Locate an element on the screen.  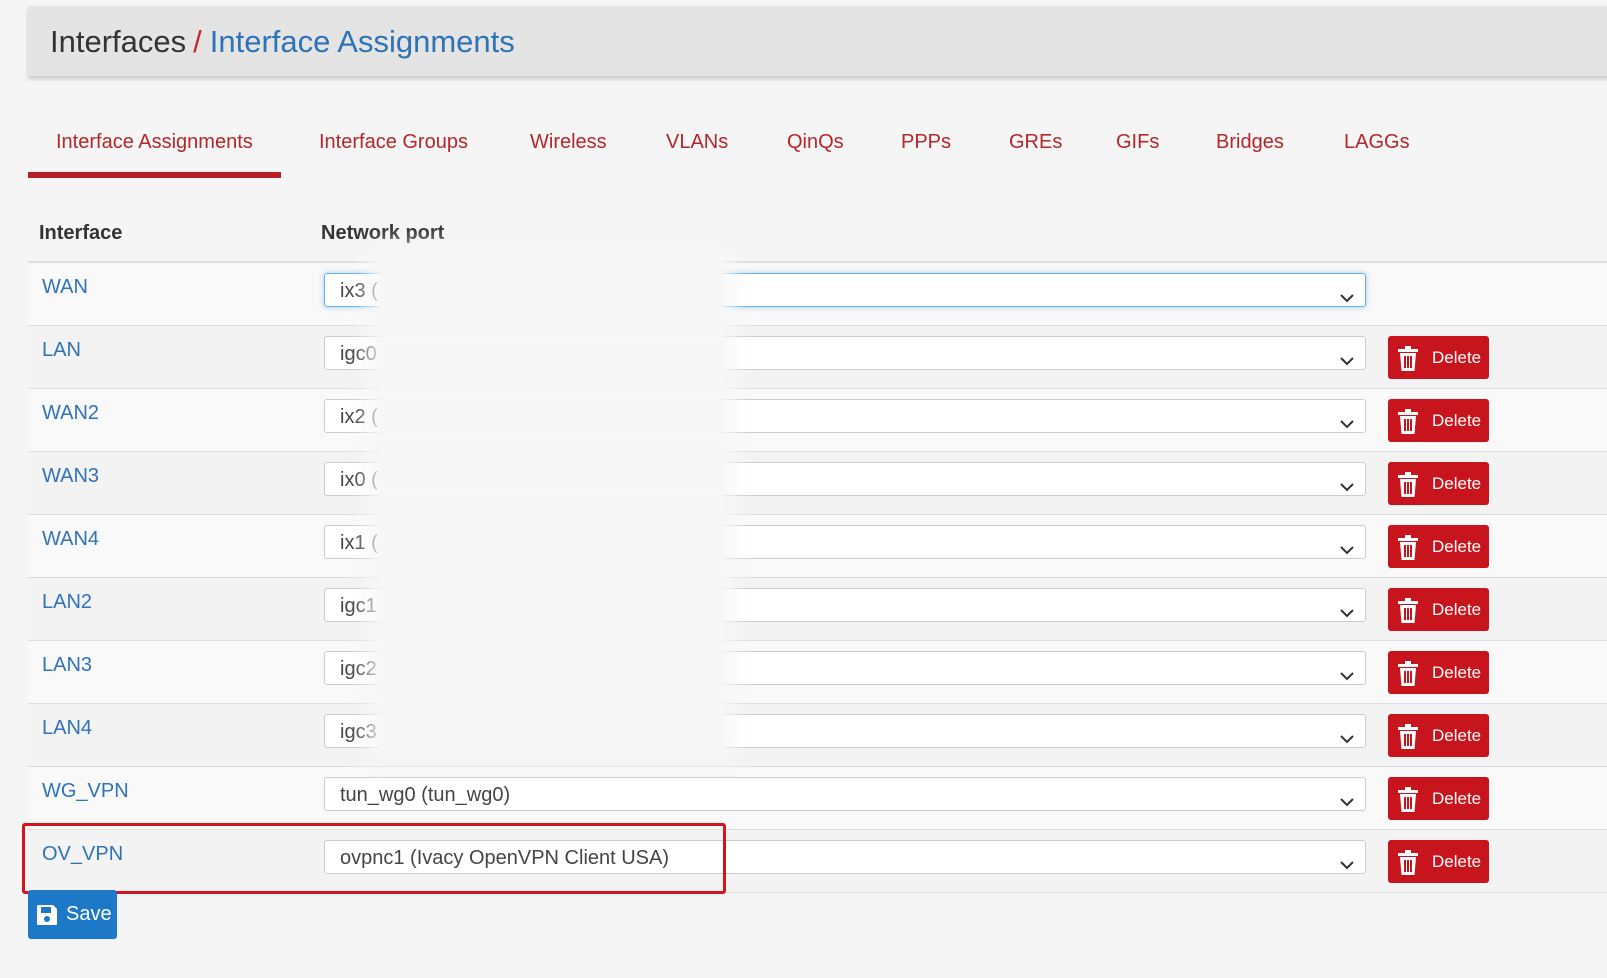
interface-link: LAN3 is located at coordinates (67, 665).